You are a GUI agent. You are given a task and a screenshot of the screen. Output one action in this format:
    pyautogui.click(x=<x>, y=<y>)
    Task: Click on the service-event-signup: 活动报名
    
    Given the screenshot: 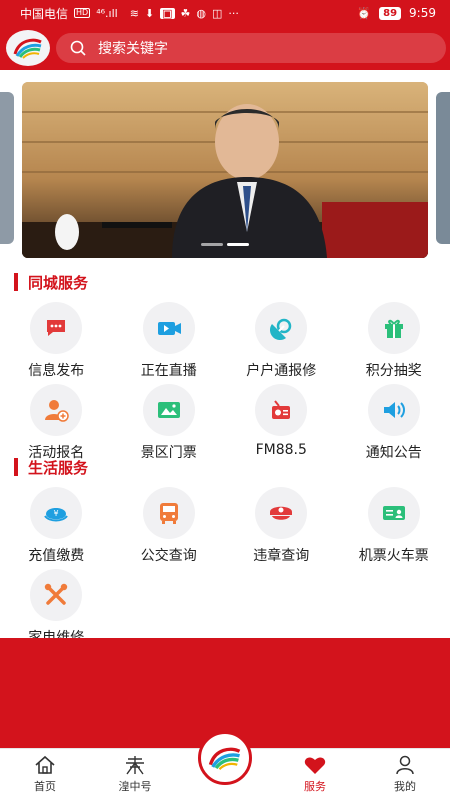 What is the action you would take?
    pyautogui.click(x=56, y=423)
    